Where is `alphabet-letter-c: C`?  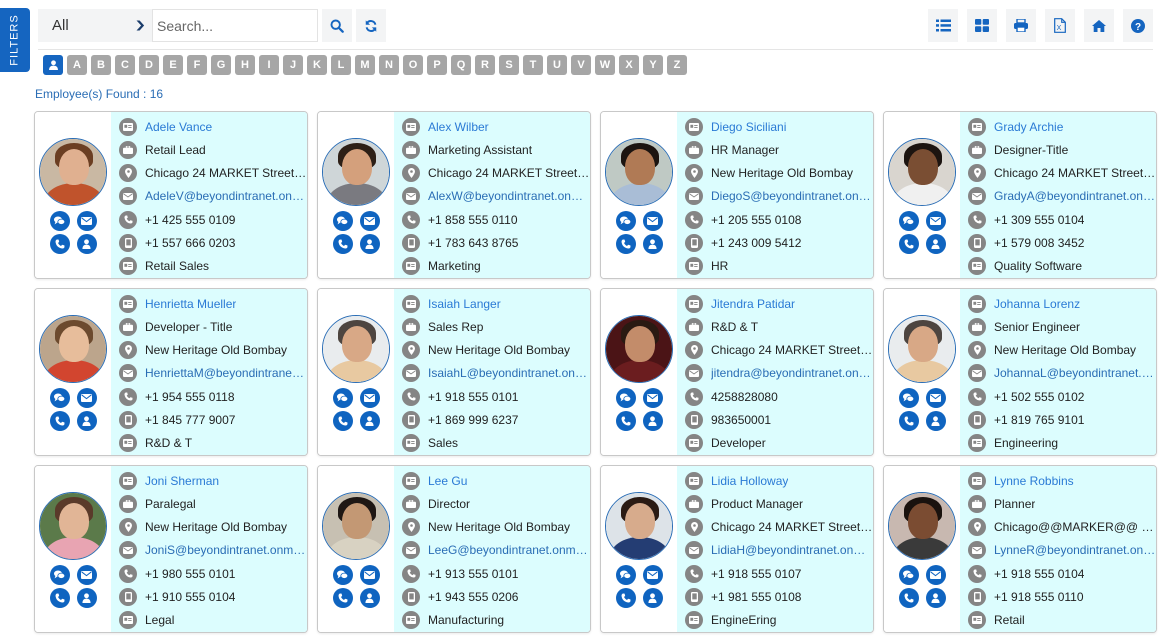
alphabet-letter-c: C is located at coordinates (125, 65).